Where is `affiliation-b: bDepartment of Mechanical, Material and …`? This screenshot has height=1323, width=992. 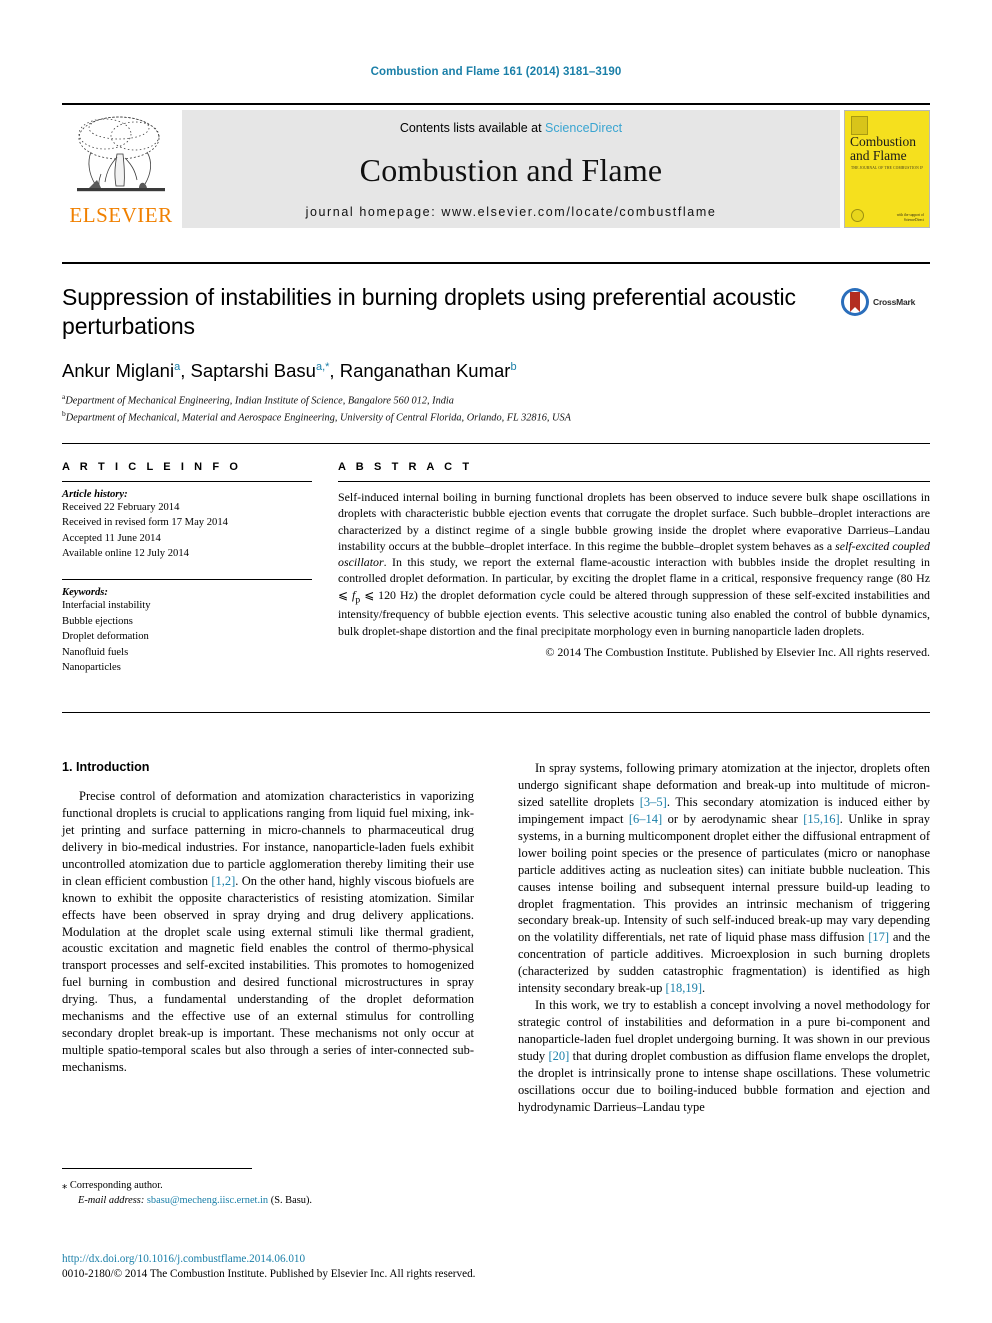 affiliation-b: bDepartment of Mechanical, Material and … is located at coordinates (442, 417).